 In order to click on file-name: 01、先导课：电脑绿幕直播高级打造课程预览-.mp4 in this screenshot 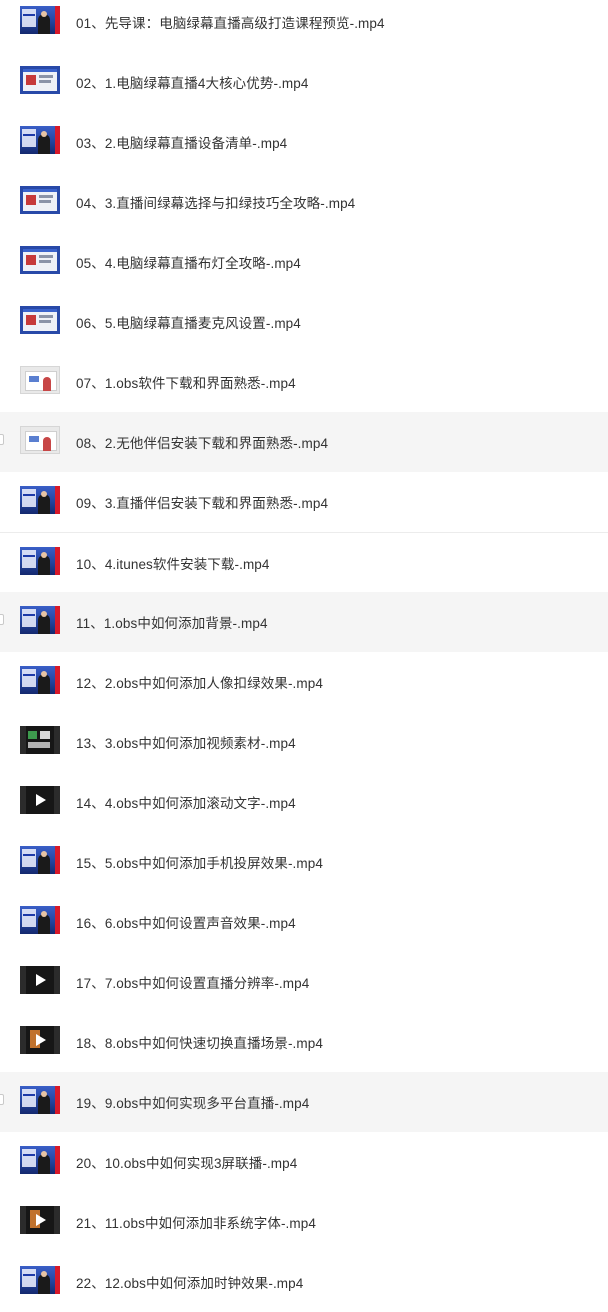, I will do `click(230, 22)`.